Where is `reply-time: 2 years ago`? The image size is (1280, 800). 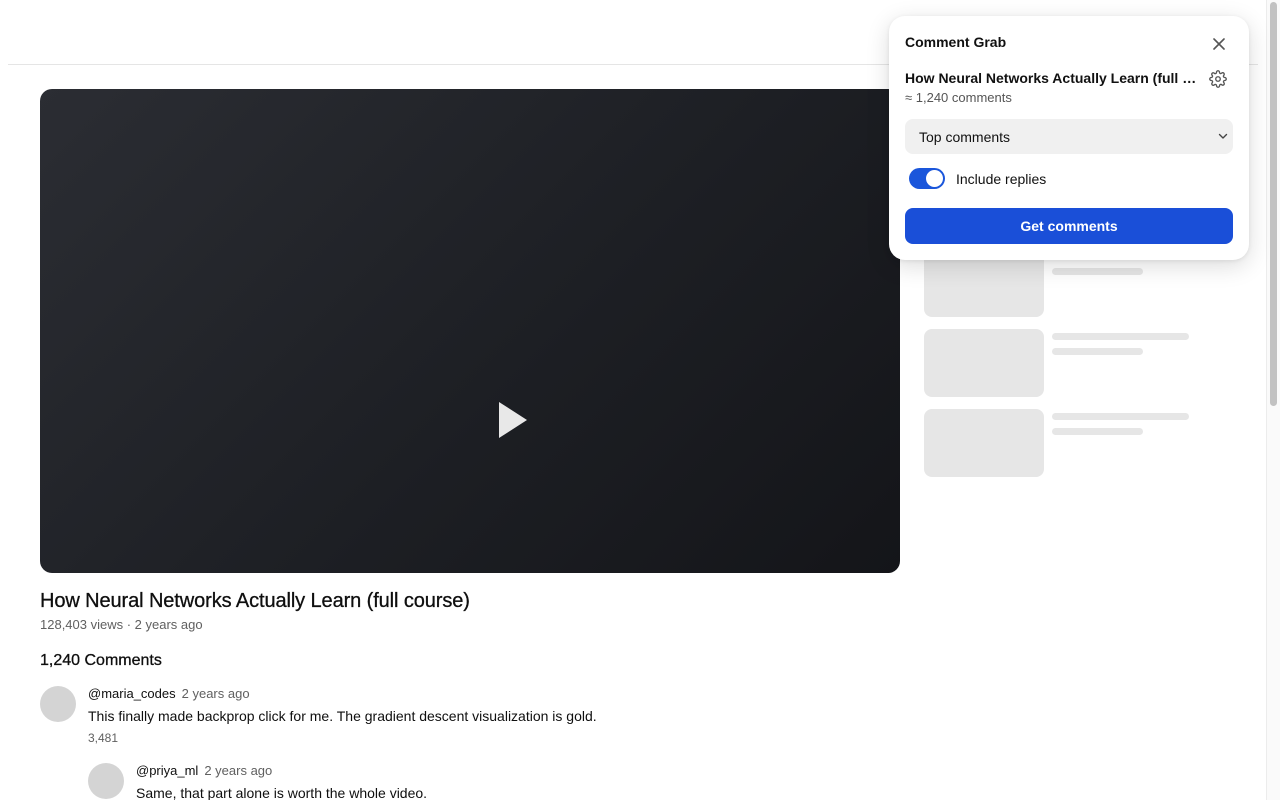 reply-time: 2 years ago is located at coordinates (238, 770).